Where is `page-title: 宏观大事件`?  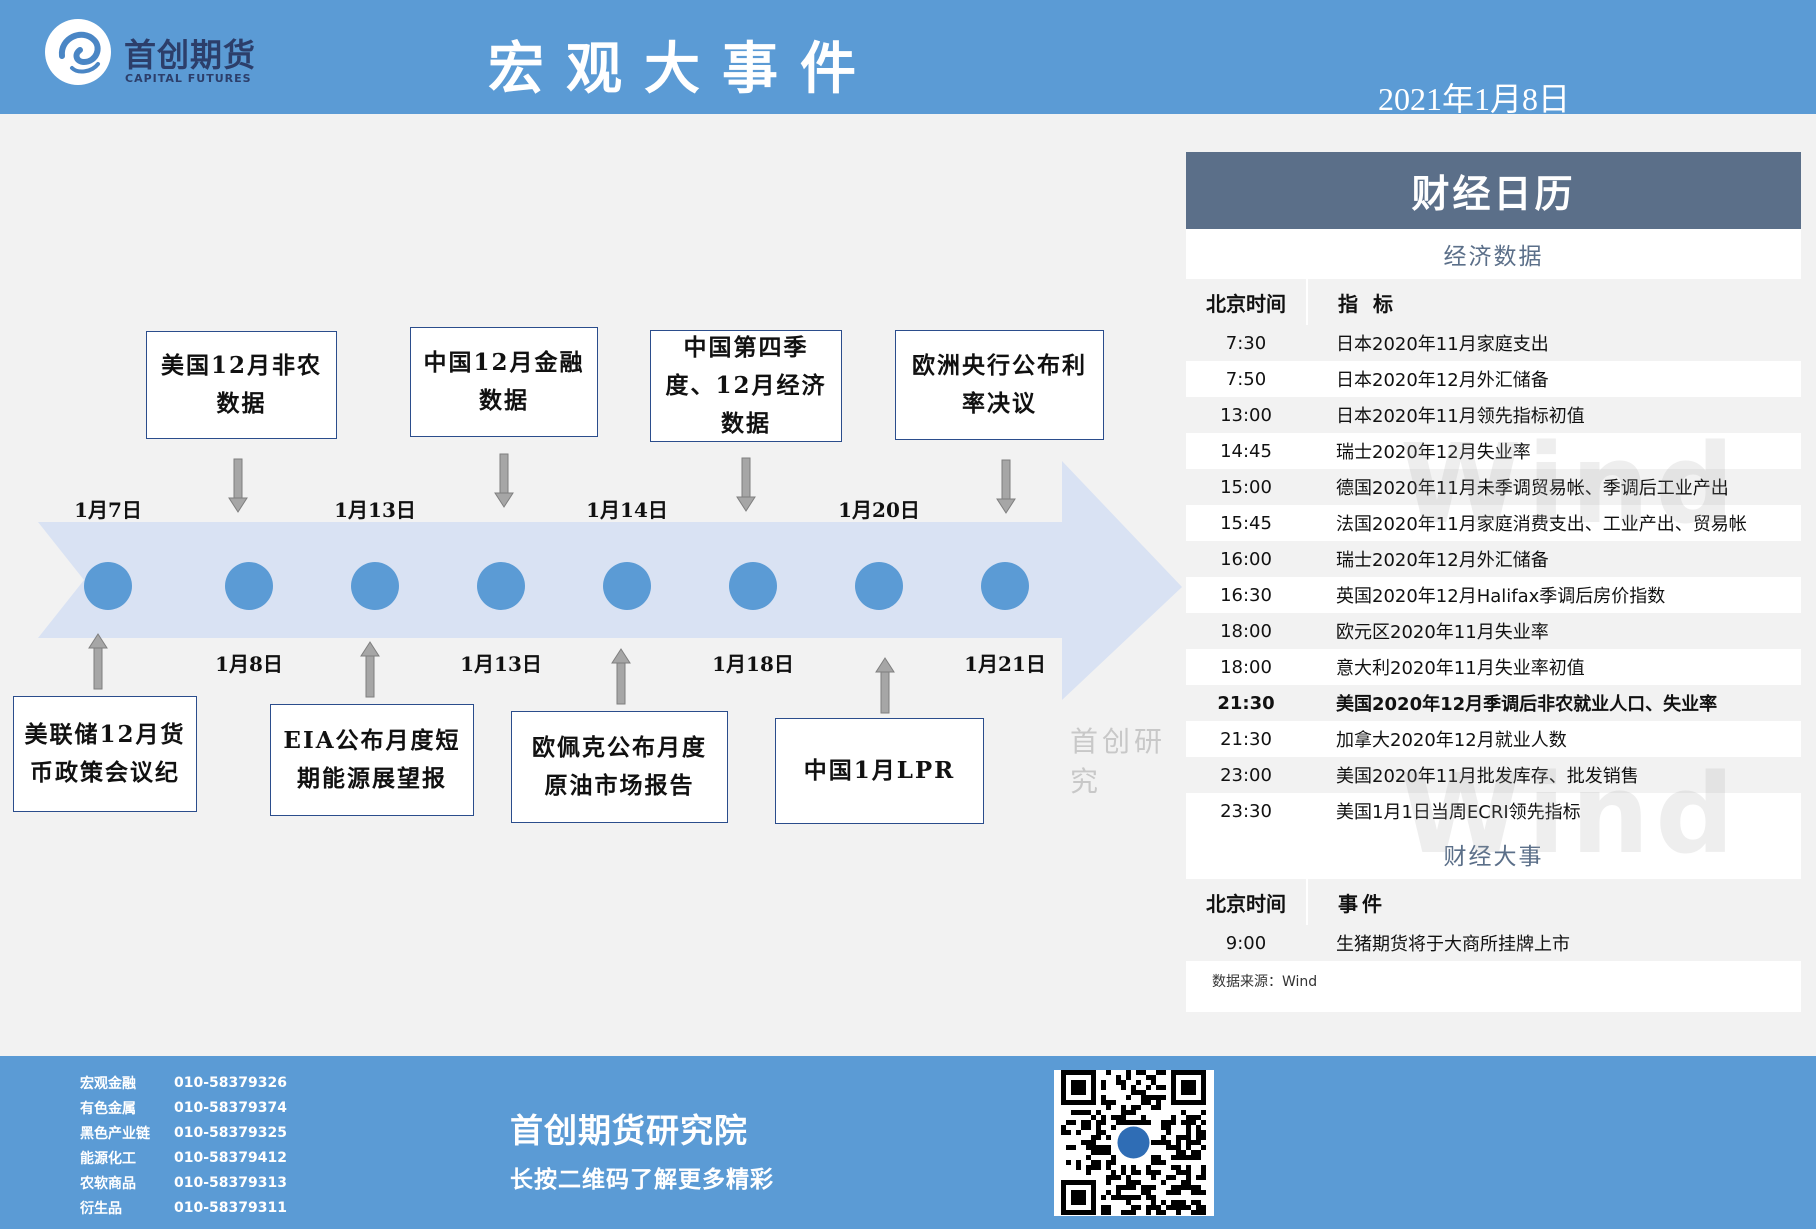 page-title: 宏观大事件 is located at coordinates (683, 69).